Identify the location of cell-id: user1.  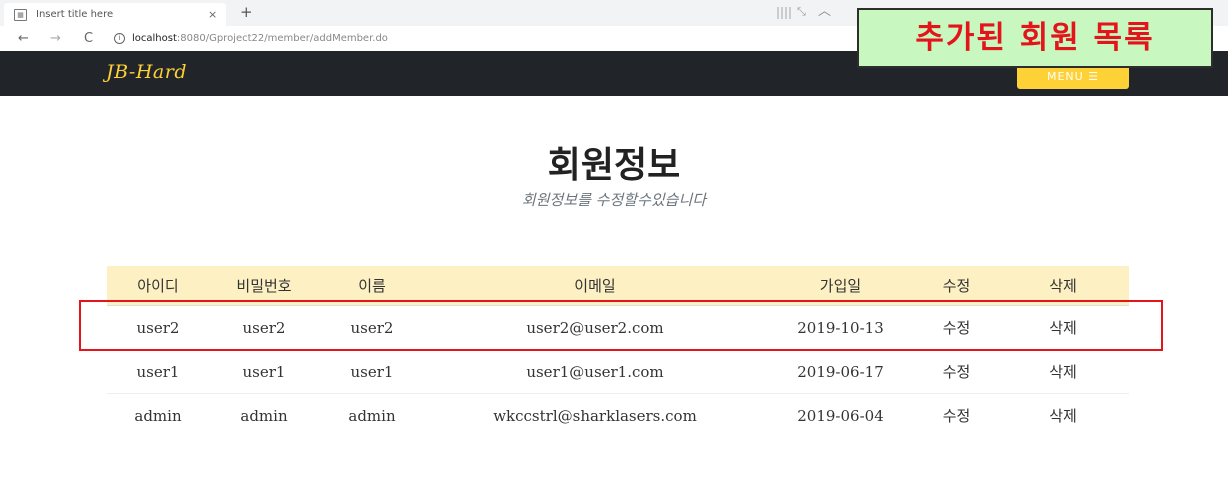
(158, 371).